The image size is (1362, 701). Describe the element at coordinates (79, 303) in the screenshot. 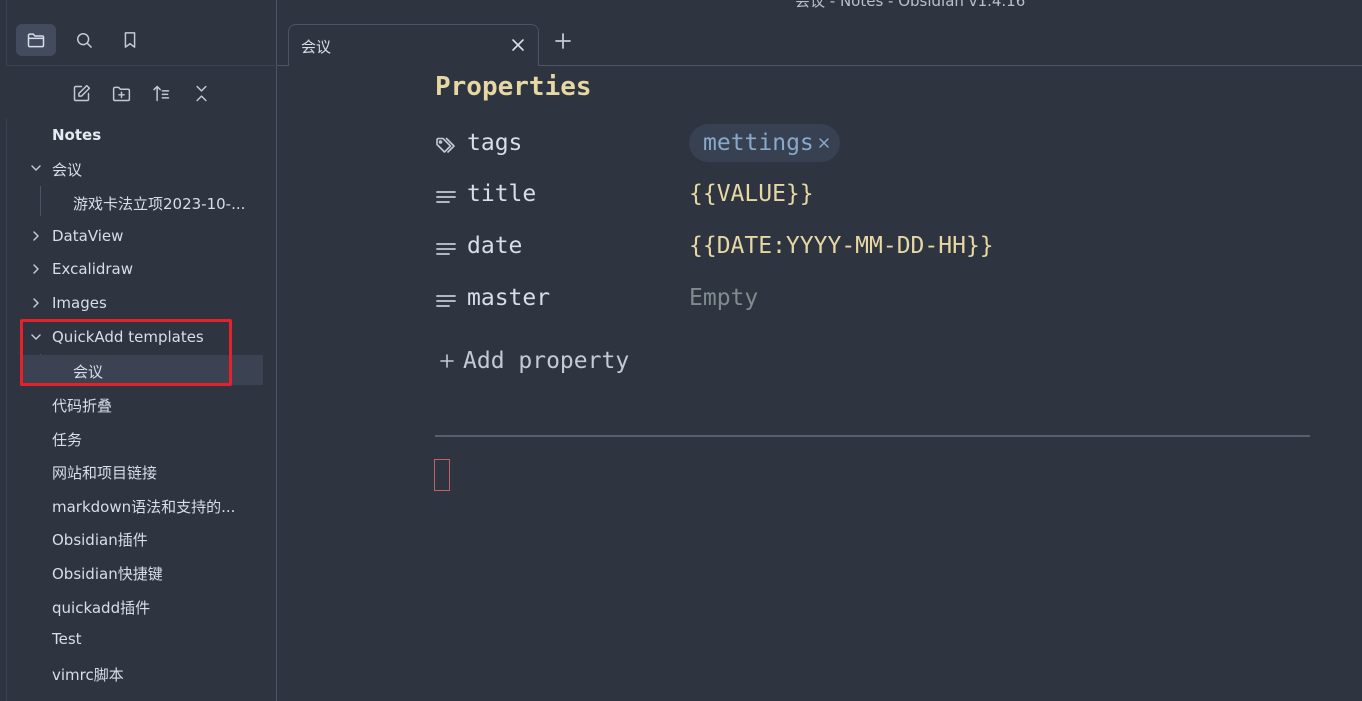

I see `tree-item-label: Images` at that location.